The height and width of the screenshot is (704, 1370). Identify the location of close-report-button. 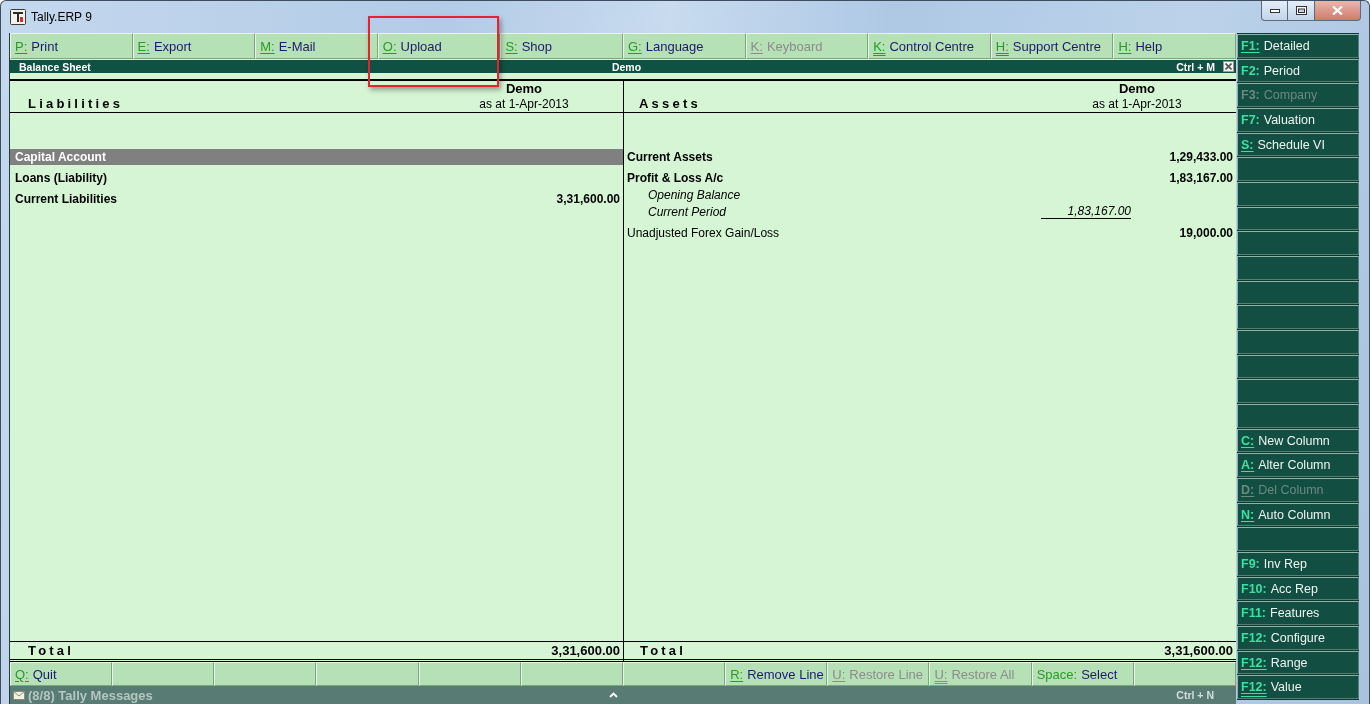
(1228, 66).